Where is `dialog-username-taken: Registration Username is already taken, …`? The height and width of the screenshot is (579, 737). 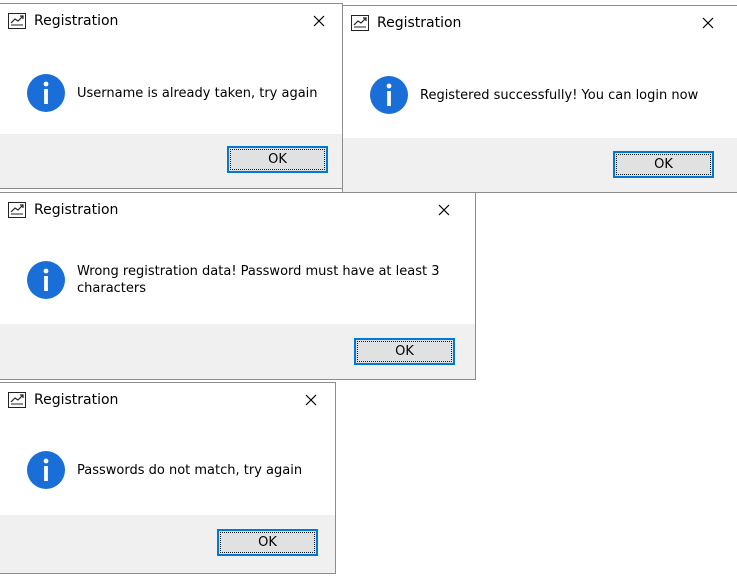 dialog-username-taken: Registration Username is already taken, … is located at coordinates (171, 96).